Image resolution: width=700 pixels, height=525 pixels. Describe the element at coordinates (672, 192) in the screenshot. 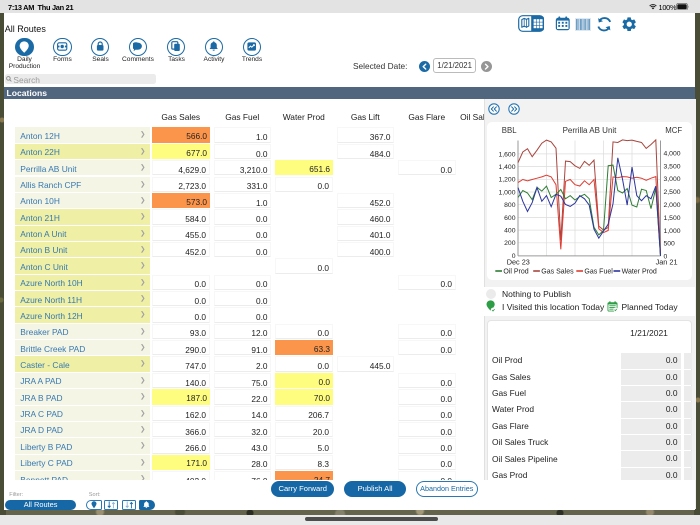

I see `svg-text: 2,500` at that location.